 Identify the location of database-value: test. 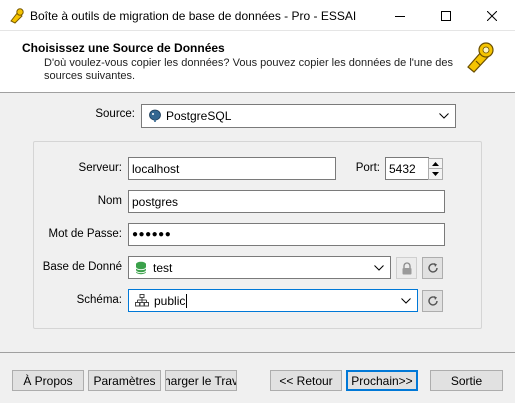
(163, 267).